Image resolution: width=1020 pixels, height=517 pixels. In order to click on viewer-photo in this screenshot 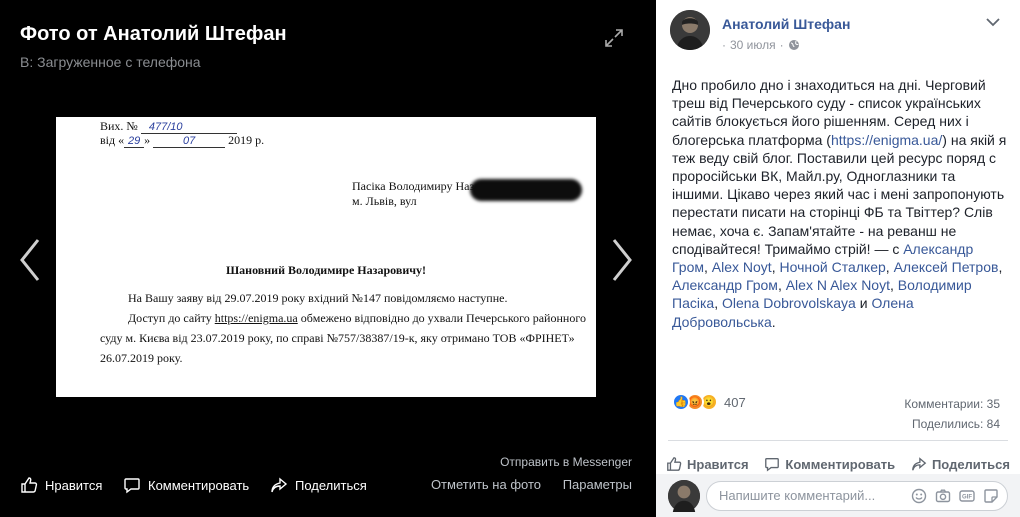, I will do `click(684, 496)`.